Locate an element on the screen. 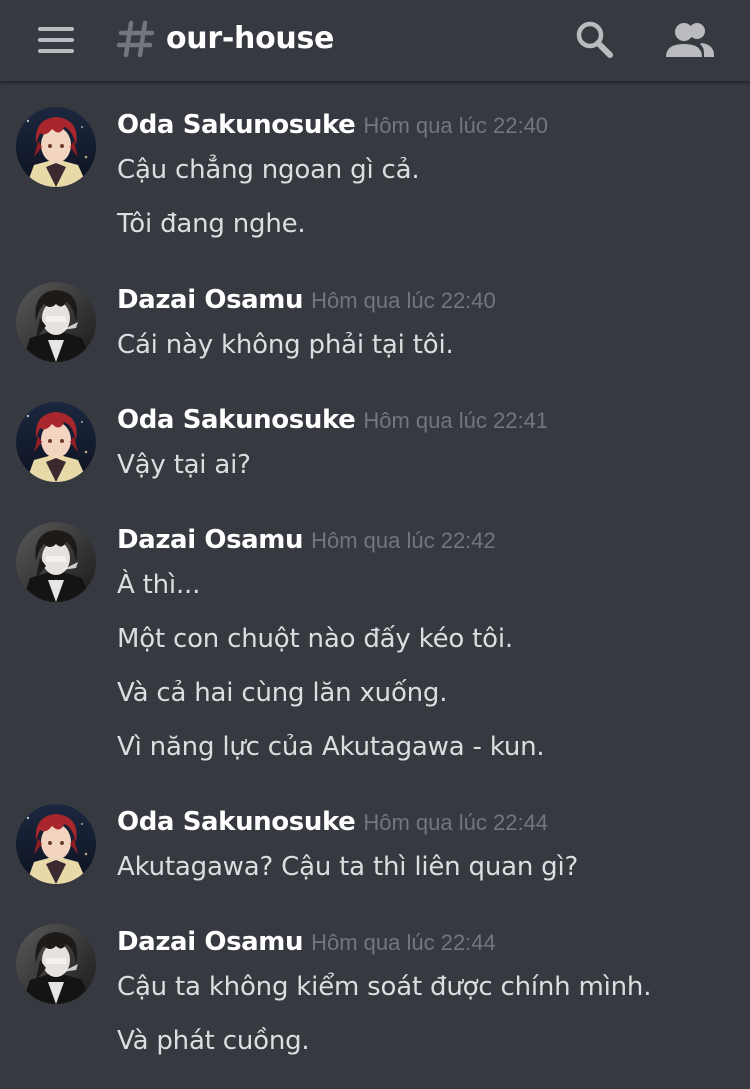  message-text: Tôi đang nghe. is located at coordinates (211, 224).